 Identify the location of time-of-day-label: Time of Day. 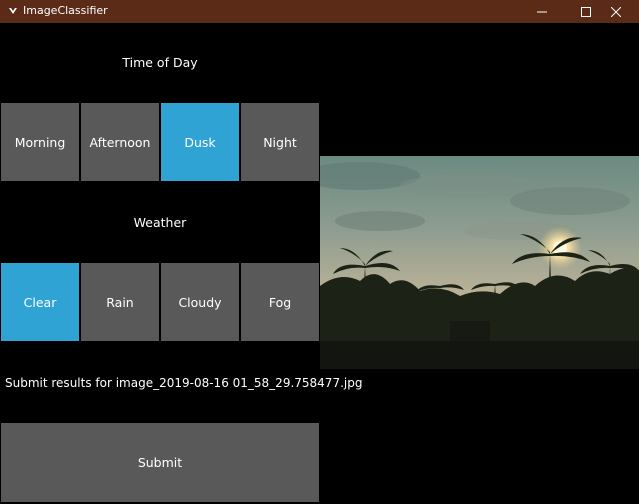
(160, 62).